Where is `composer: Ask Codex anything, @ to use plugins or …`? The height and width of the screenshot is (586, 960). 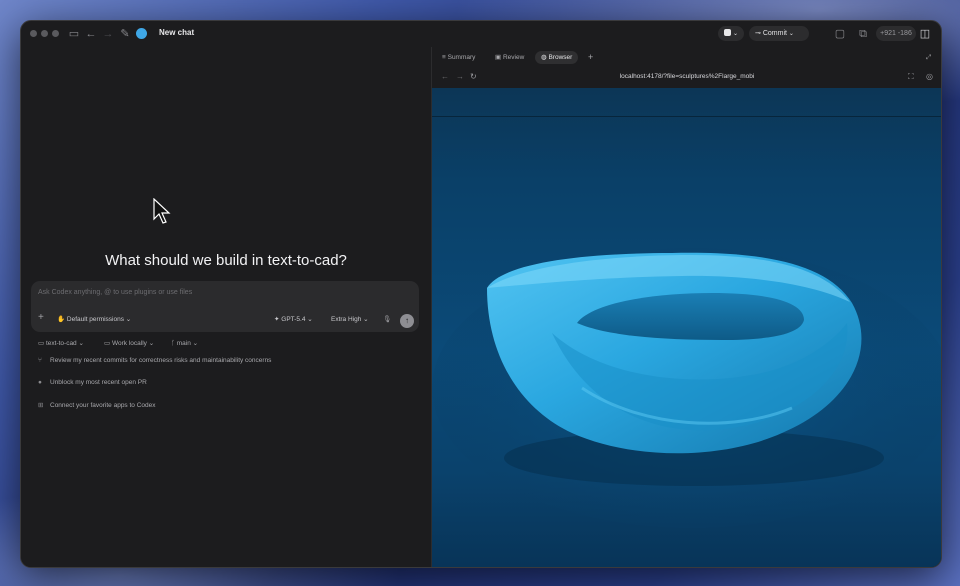 composer: Ask Codex anything, @ to use plugins or … is located at coordinates (225, 306).